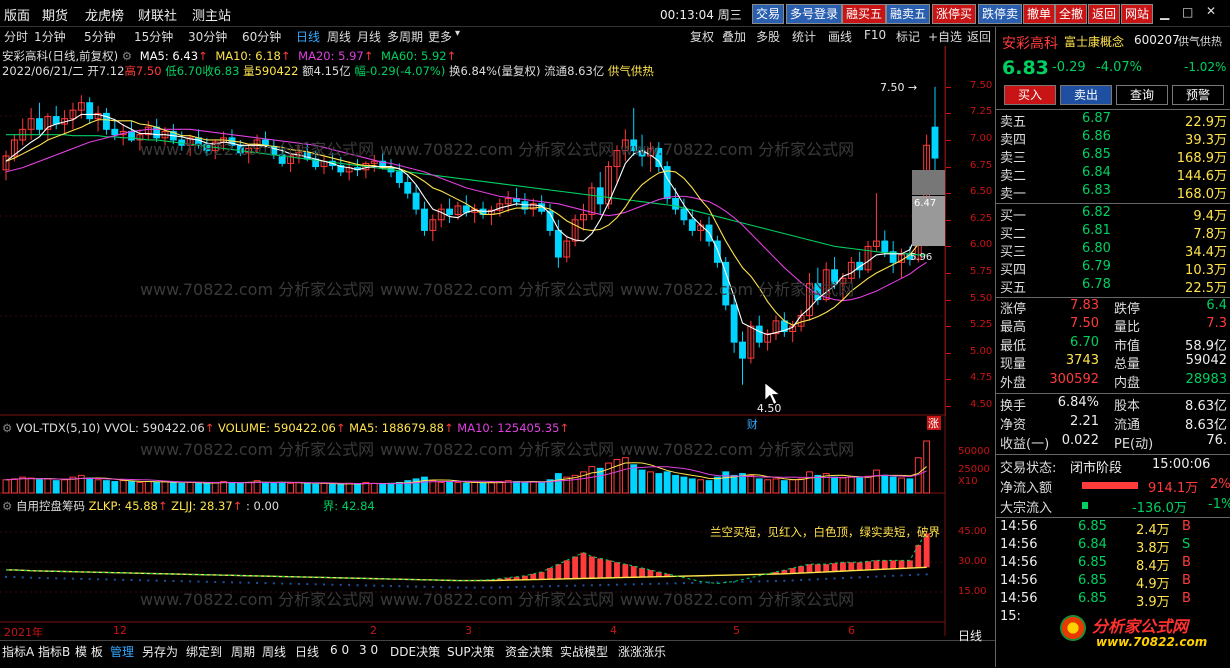 Image resolution: width=1230 pixels, height=668 pixels. Describe the element at coordinates (1113, 192) in the screenshot. I see `ask-row: 卖一 6.83 168.0万` at that location.